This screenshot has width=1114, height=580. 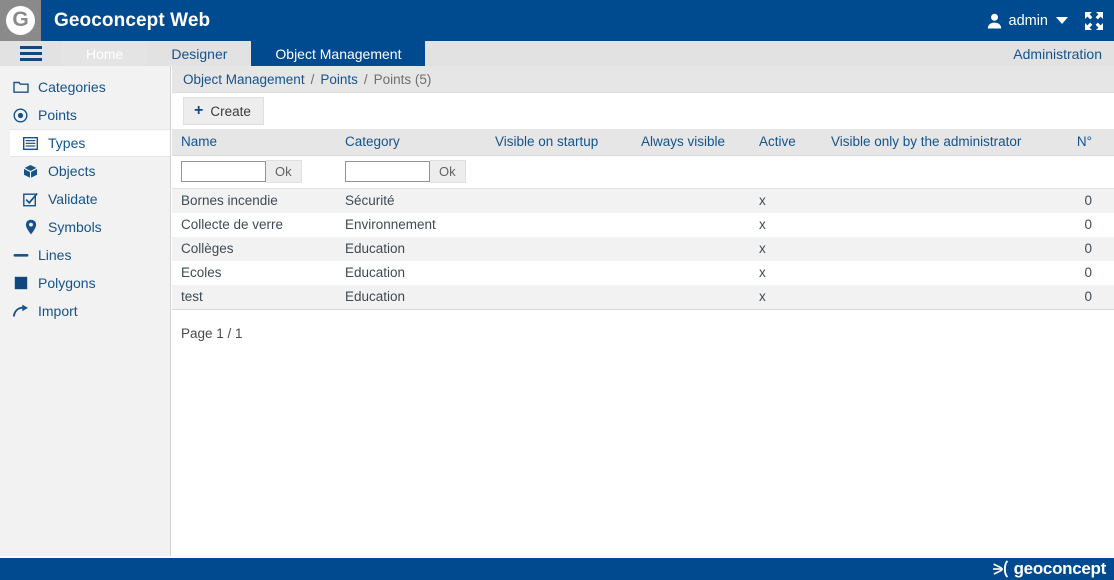 I want to click on sidebar-item-label: Validate, so click(x=73, y=199).